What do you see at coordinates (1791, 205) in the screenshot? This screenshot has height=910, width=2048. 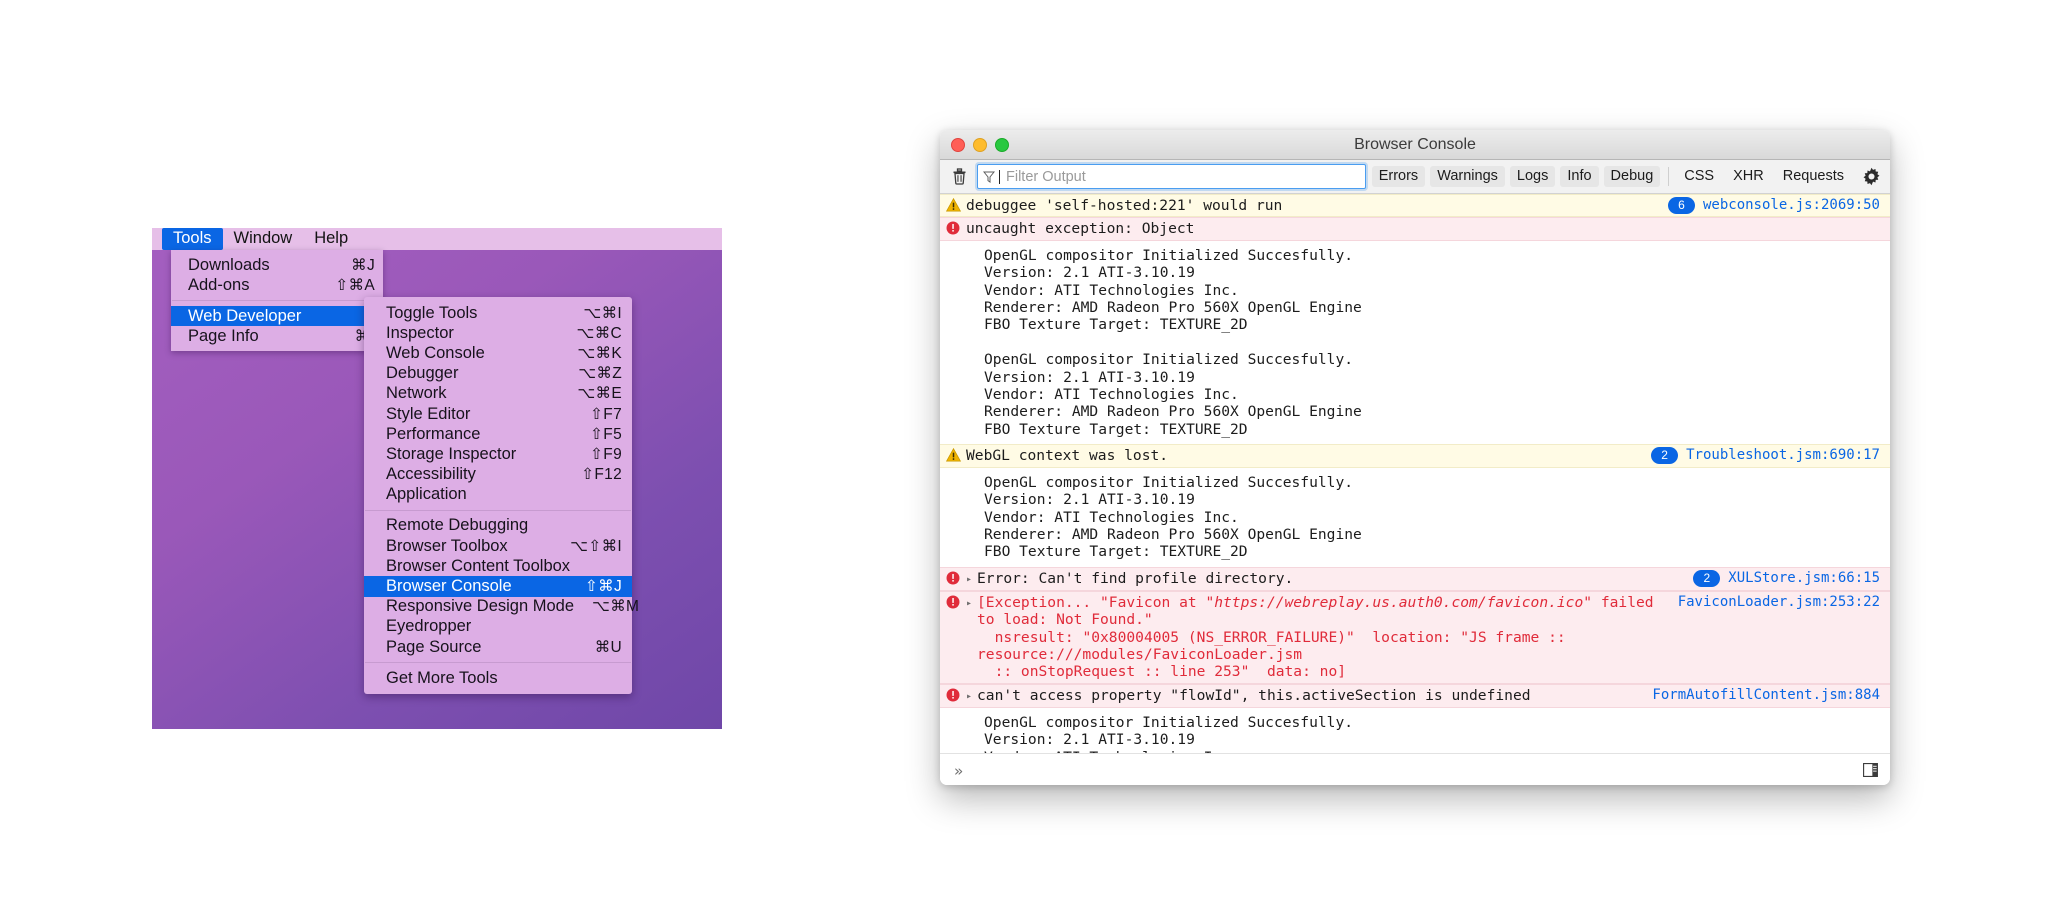 I see `source-link: webconsole.js:2069:50` at bounding box center [1791, 205].